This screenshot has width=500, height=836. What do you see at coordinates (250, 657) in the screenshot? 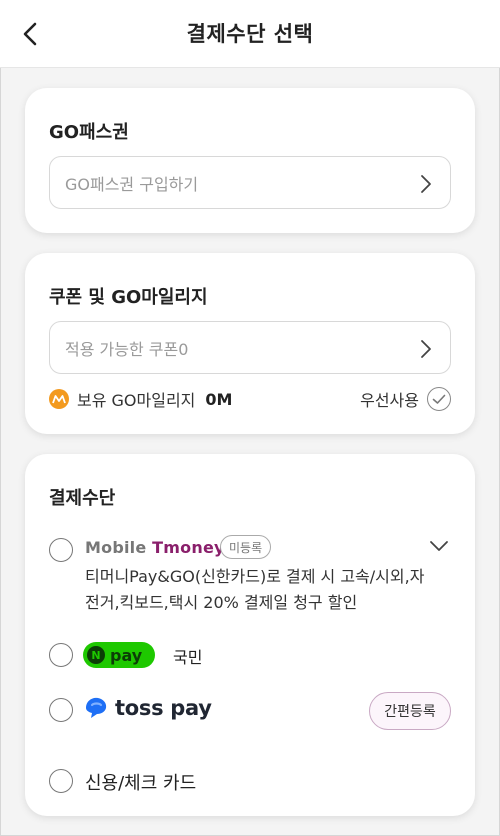
I see `payment-option-npay: N pay 국민` at bounding box center [250, 657].